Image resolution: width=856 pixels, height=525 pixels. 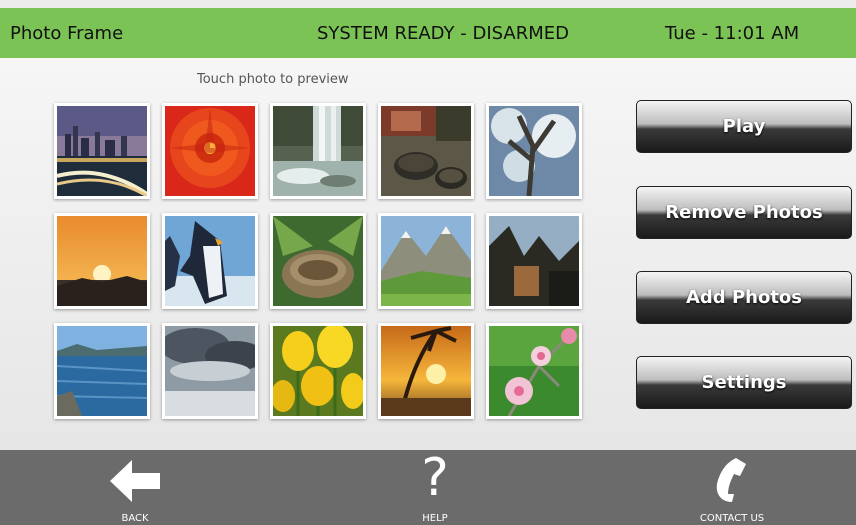 I want to click on remove-photos-button: Remove Photos, so click(x=744, y=212).